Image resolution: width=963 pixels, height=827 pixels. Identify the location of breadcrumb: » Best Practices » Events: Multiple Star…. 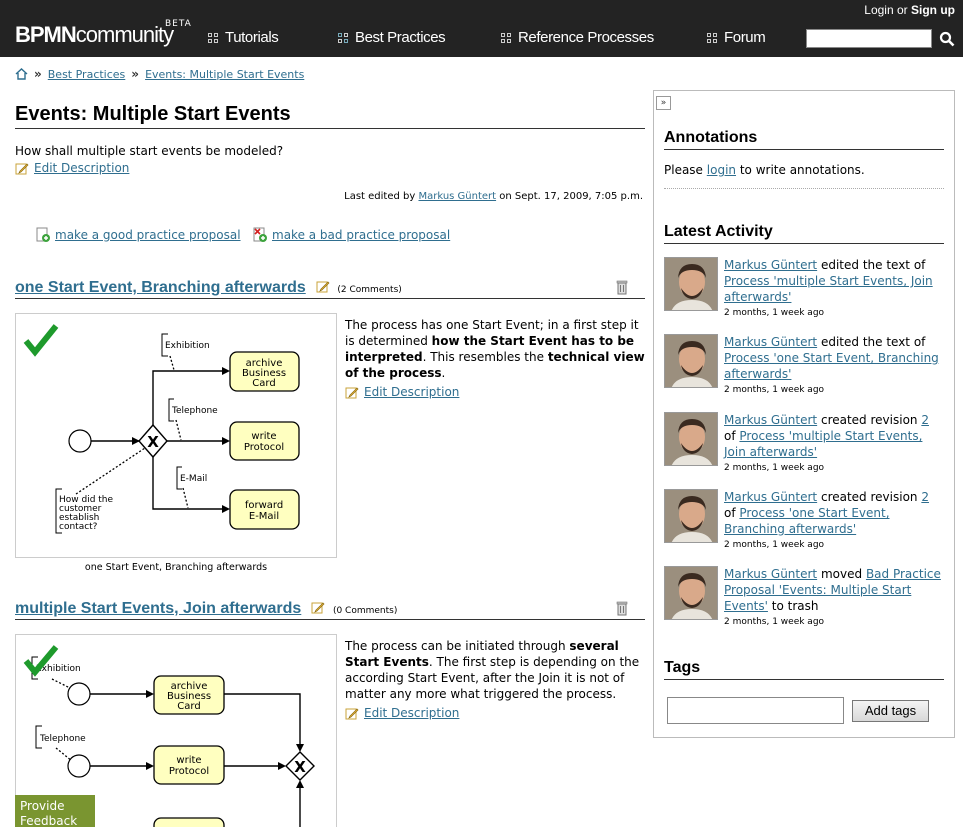
(159, 74).